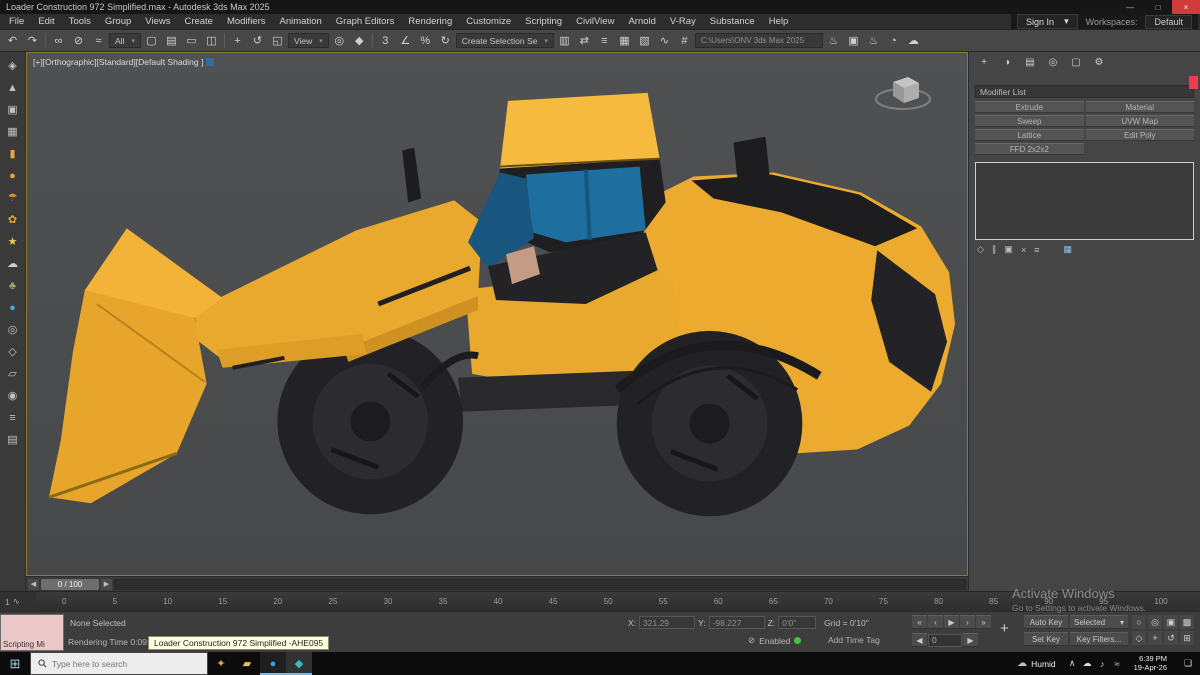 The image size is (1200, 675). What do you see at coordinates (122, 663) in the screenshot?
I see `search-input` at bounding box center [122, 663].